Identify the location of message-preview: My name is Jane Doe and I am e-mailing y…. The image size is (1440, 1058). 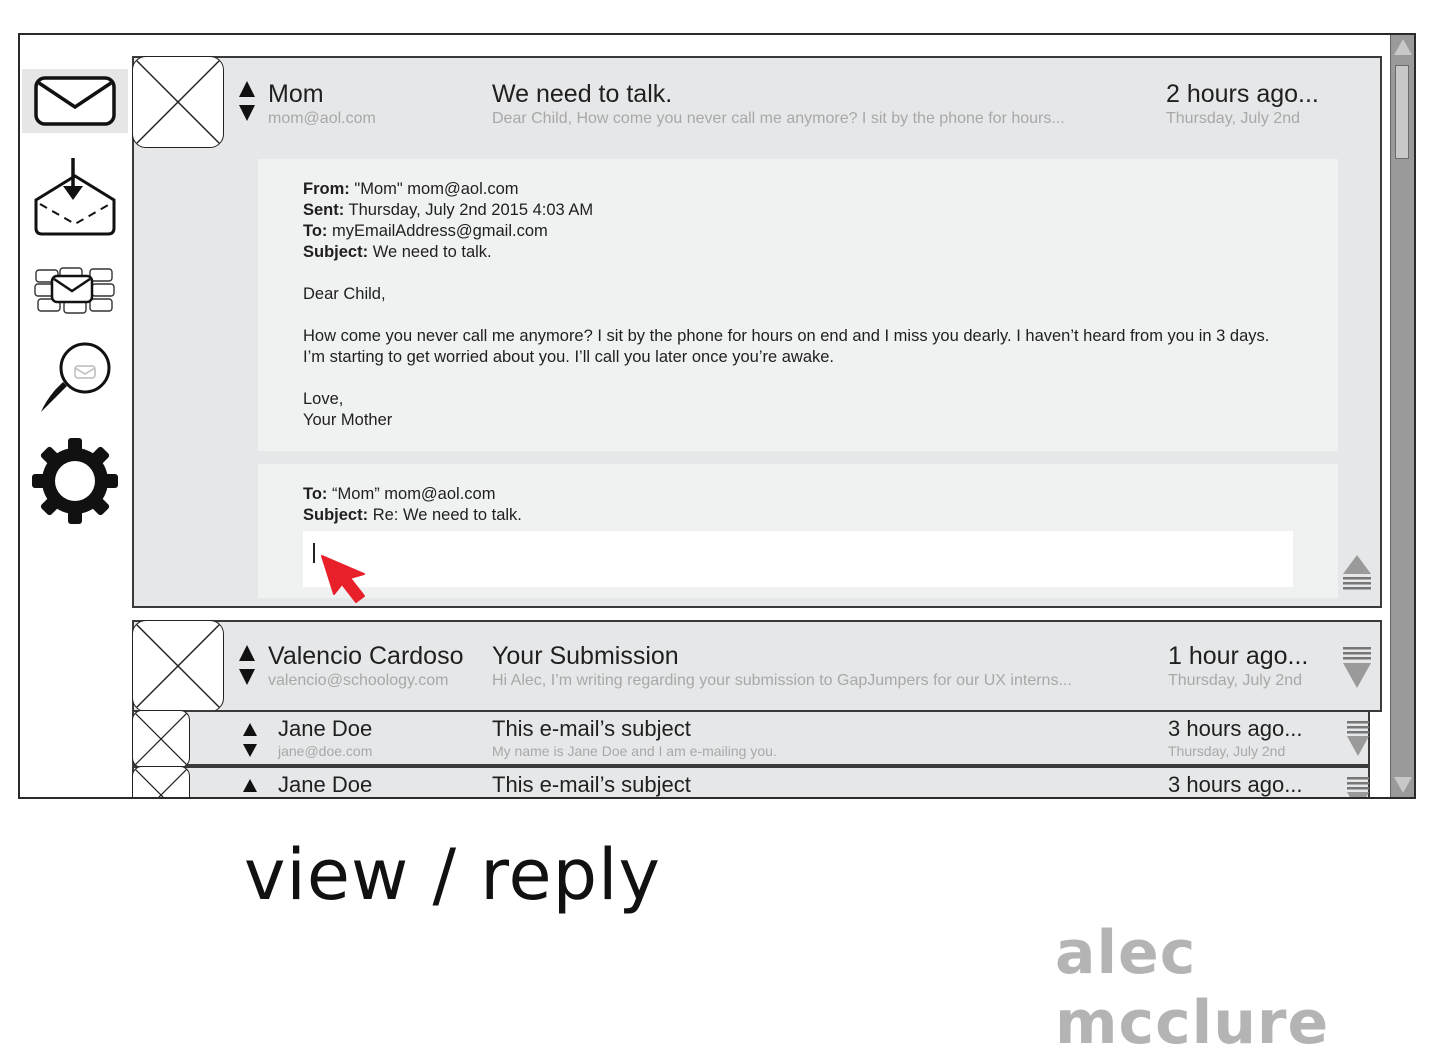
(634, 751).